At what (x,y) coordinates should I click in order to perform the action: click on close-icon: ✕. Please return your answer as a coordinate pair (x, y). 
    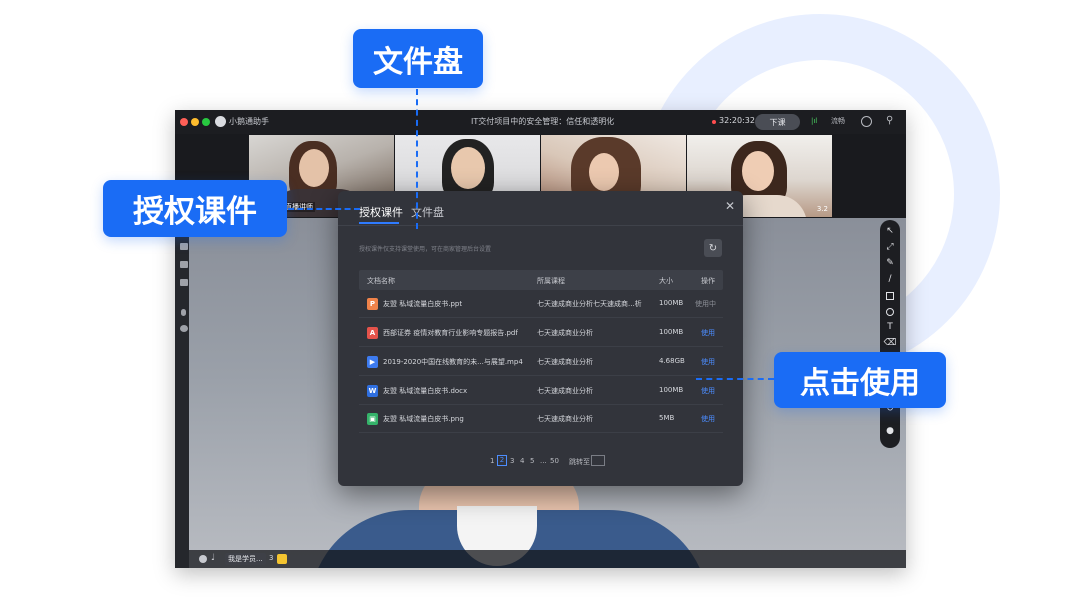
    Looking at the image, I should click on (730, 206).